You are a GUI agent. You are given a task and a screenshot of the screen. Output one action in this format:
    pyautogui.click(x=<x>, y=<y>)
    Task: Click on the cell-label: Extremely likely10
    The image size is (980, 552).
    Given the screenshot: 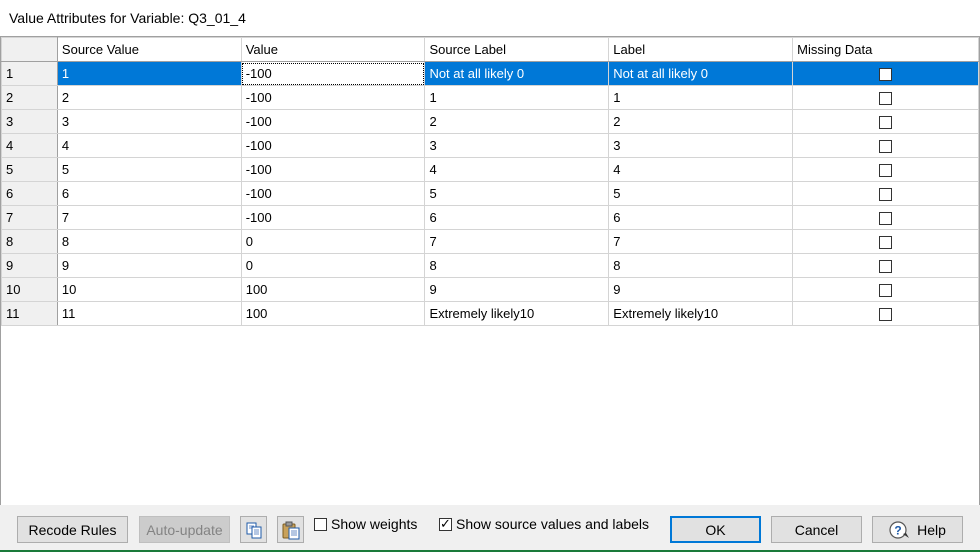 What is the action you would take?
    pyautogui.click(x=701, y=313)
    